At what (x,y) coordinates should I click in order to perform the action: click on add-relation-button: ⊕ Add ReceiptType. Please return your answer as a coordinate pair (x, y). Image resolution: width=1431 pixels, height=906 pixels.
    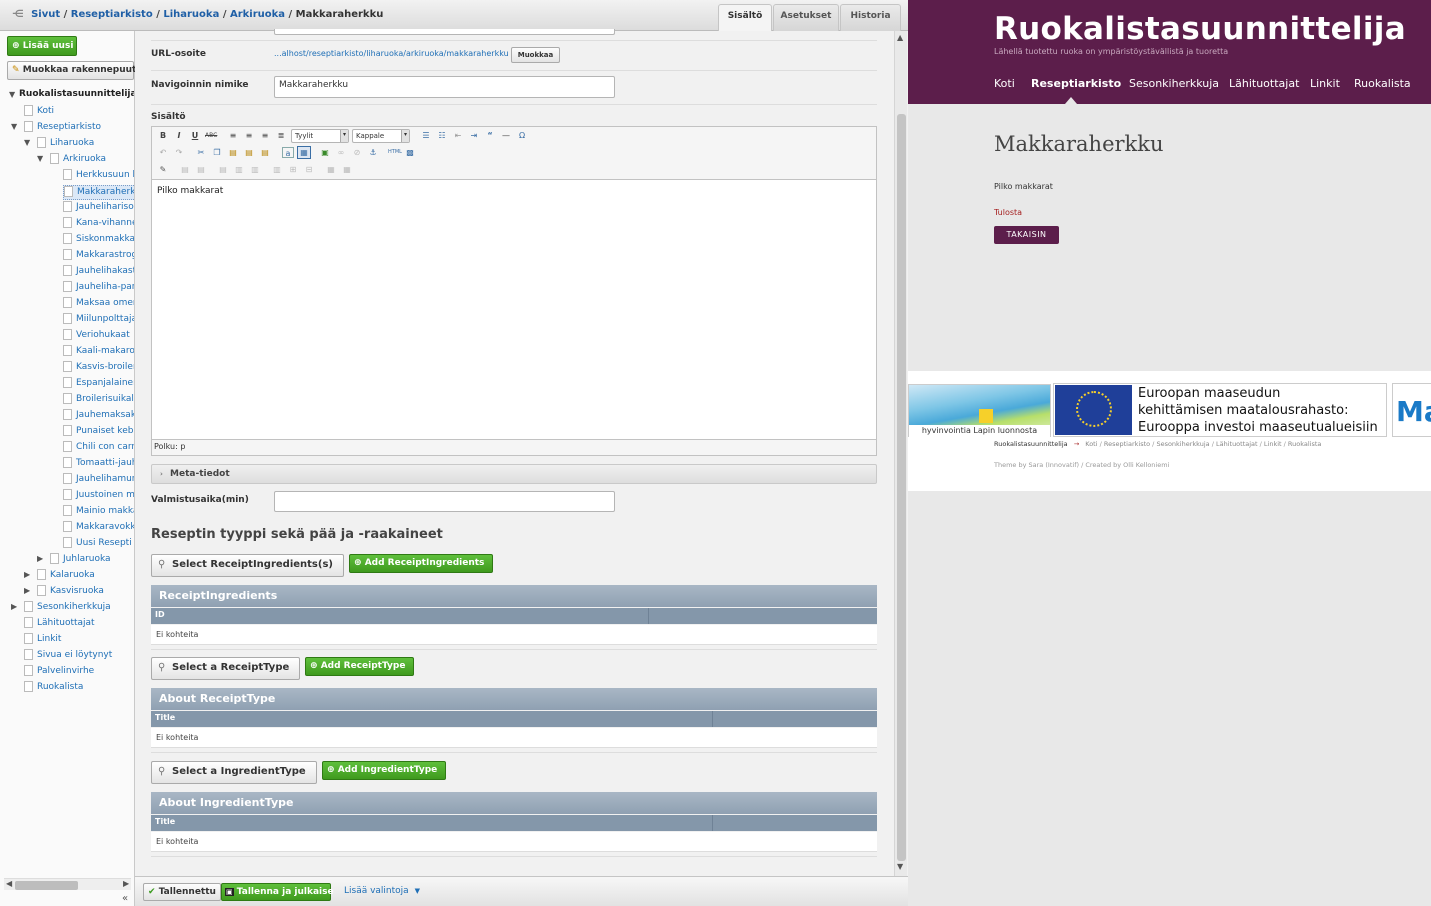
    Looking at the image, I should click on (360, 666).